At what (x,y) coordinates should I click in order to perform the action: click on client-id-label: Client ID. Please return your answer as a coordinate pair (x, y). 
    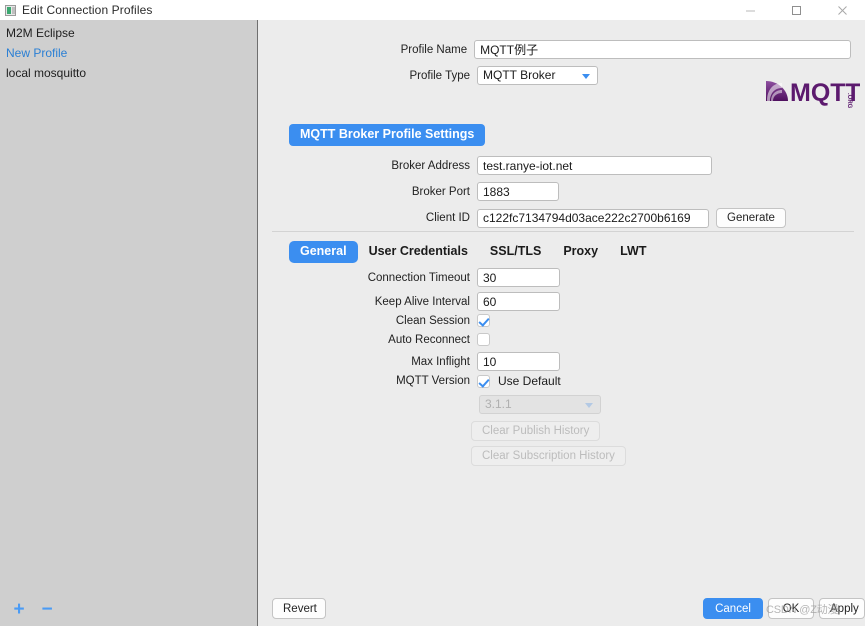
    Looking at the image, I should click on (447, 218).